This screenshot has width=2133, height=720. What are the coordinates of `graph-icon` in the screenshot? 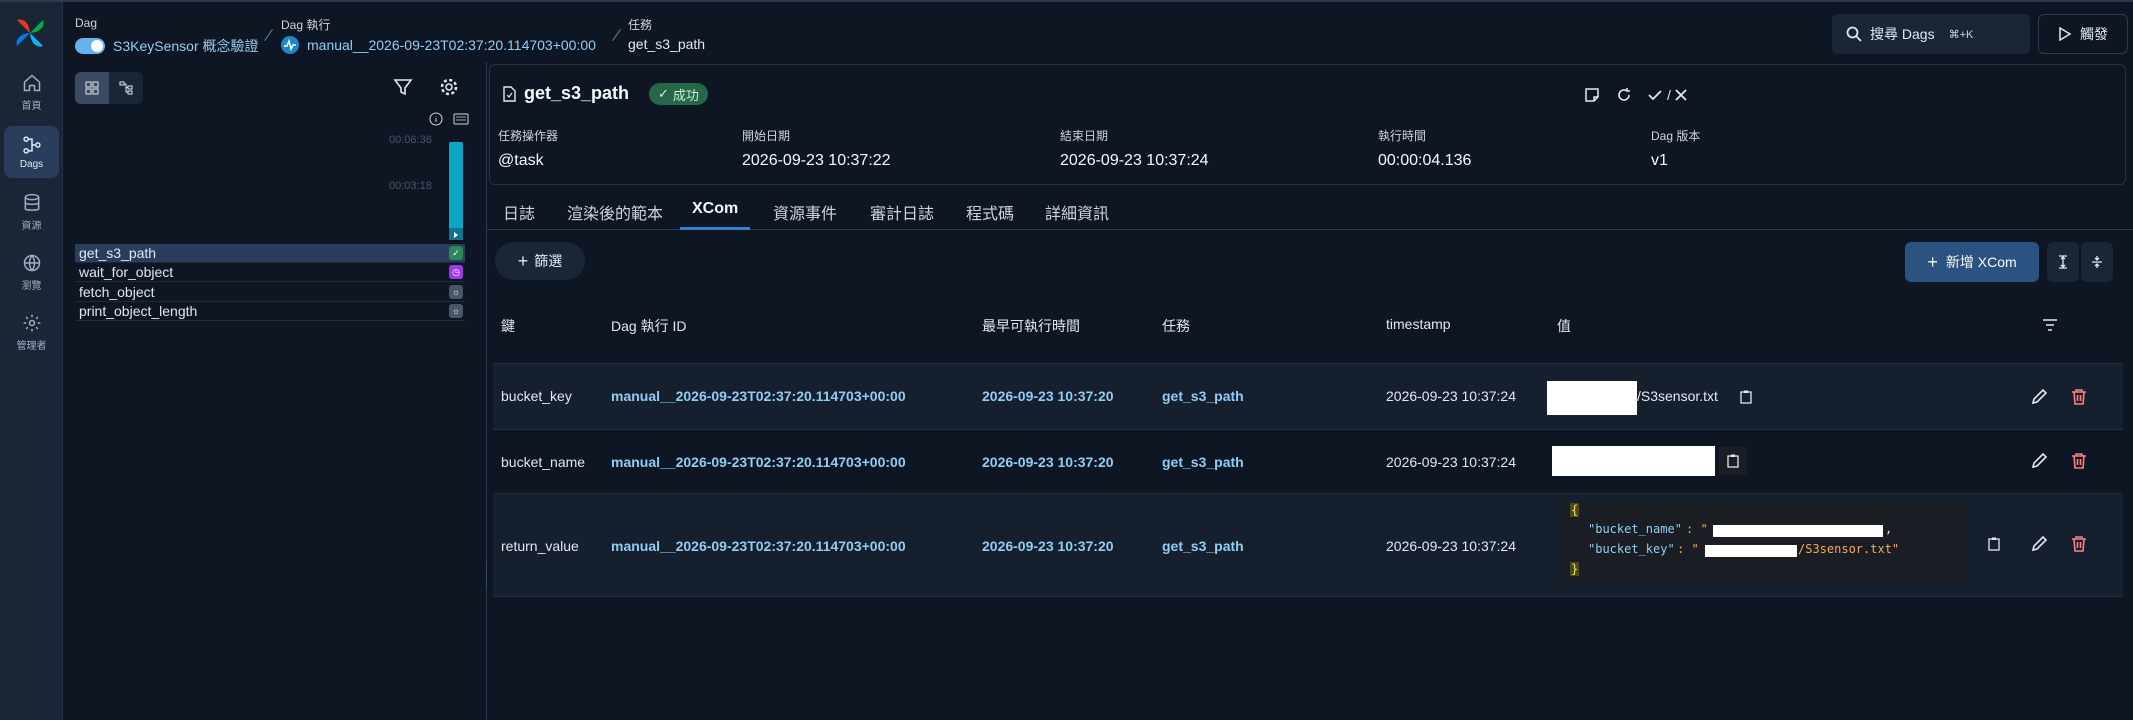 It's located at (126, 88).